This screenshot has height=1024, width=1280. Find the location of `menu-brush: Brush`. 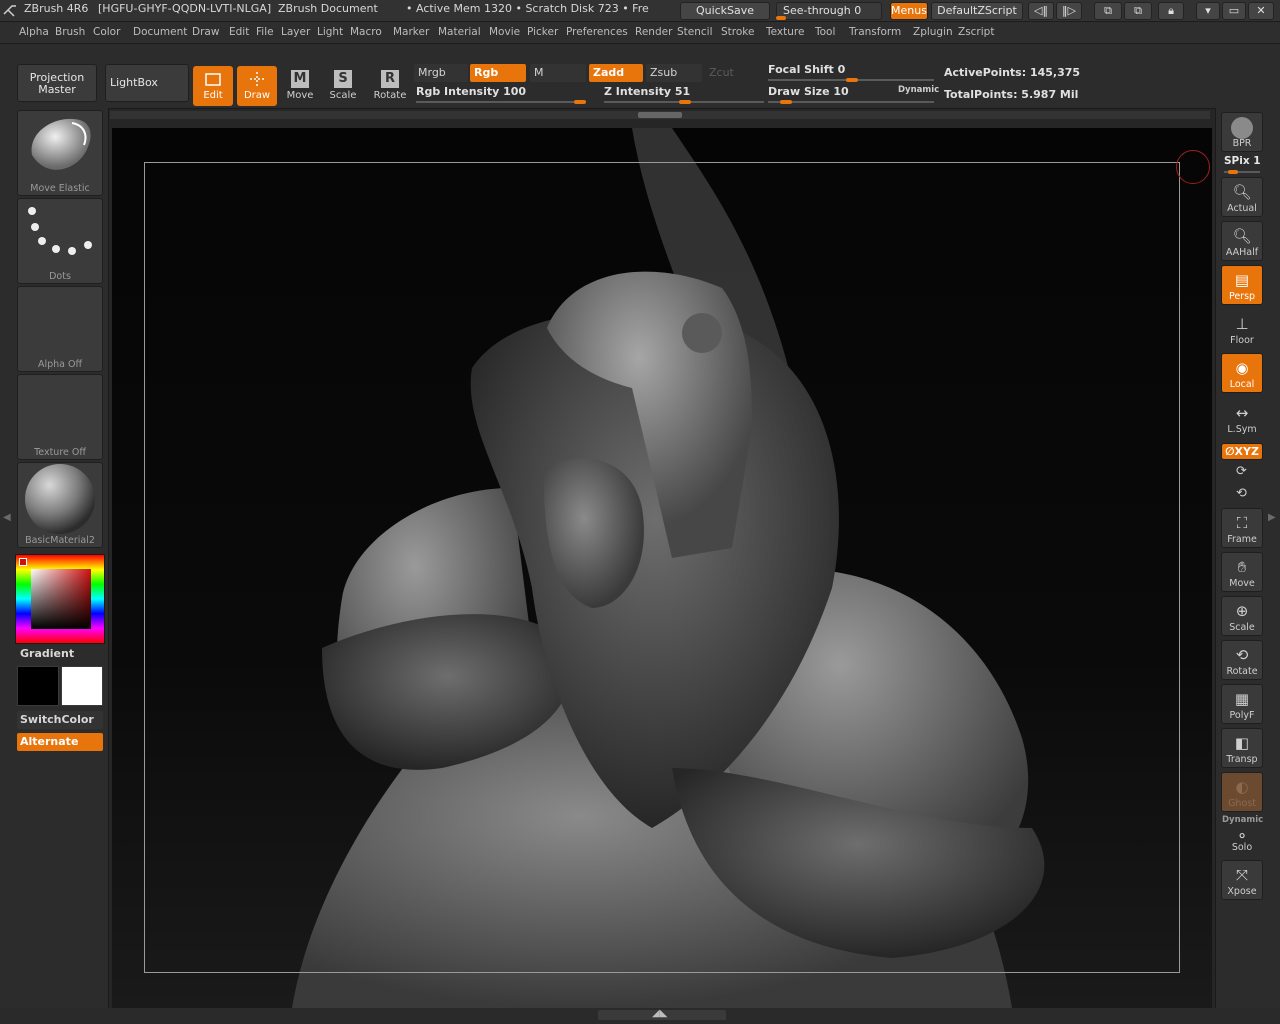

menu-brush: Brush is located at coordinates (70, 32).